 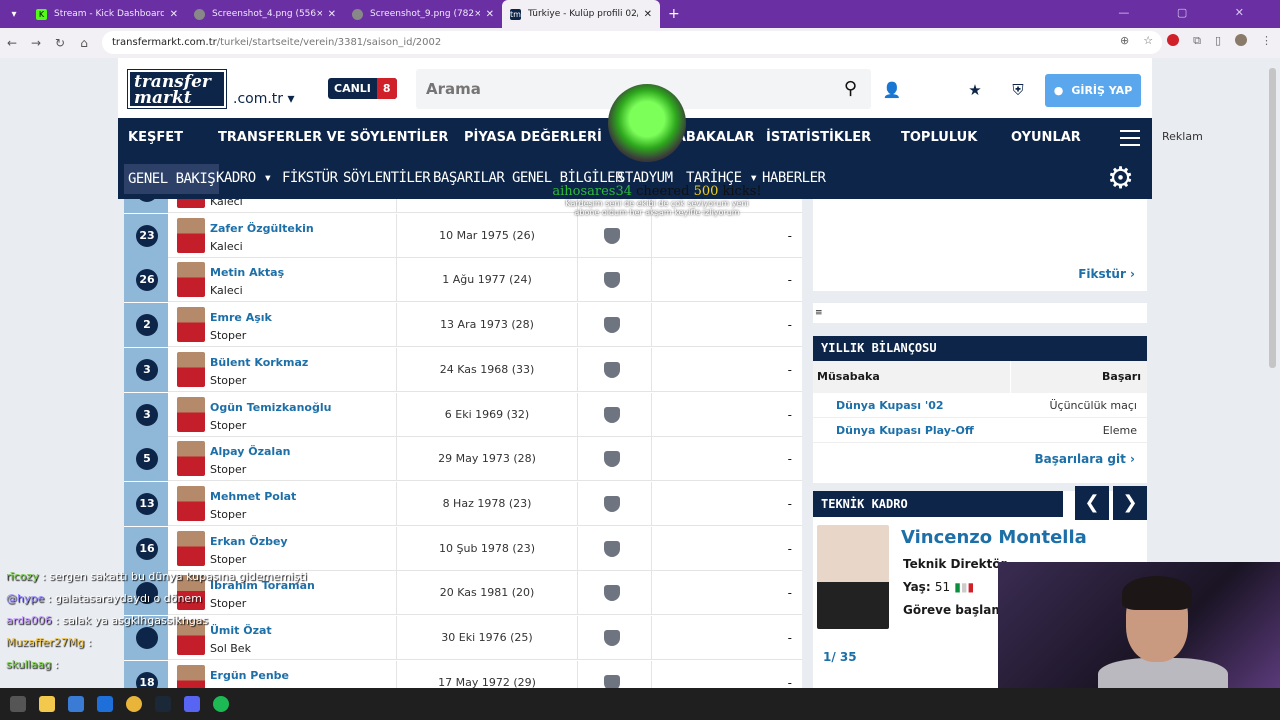 I want to click on player-name-link: Bülent Korkmaz, so click(x=259, y=362).